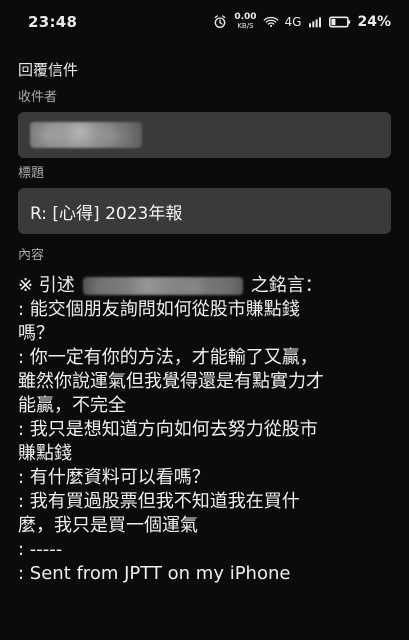  What do you see at coordinates (31, 255) in the screenshot?
I see `content-label: 內容` at bounding box center [31, 255].